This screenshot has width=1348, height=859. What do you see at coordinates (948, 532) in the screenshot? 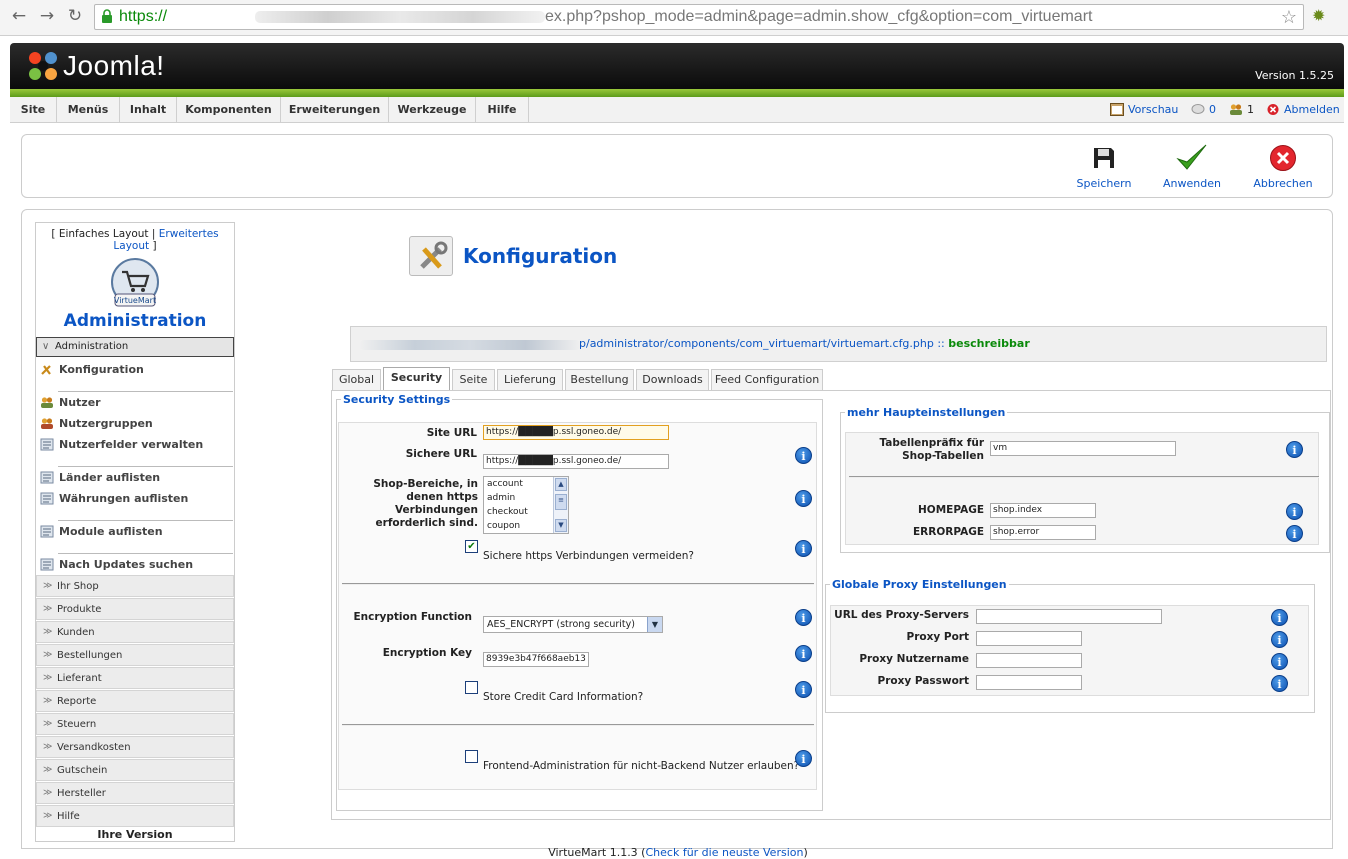
I see `errorpage-label: ERRORPAGE` at bounding box center [948, 532].